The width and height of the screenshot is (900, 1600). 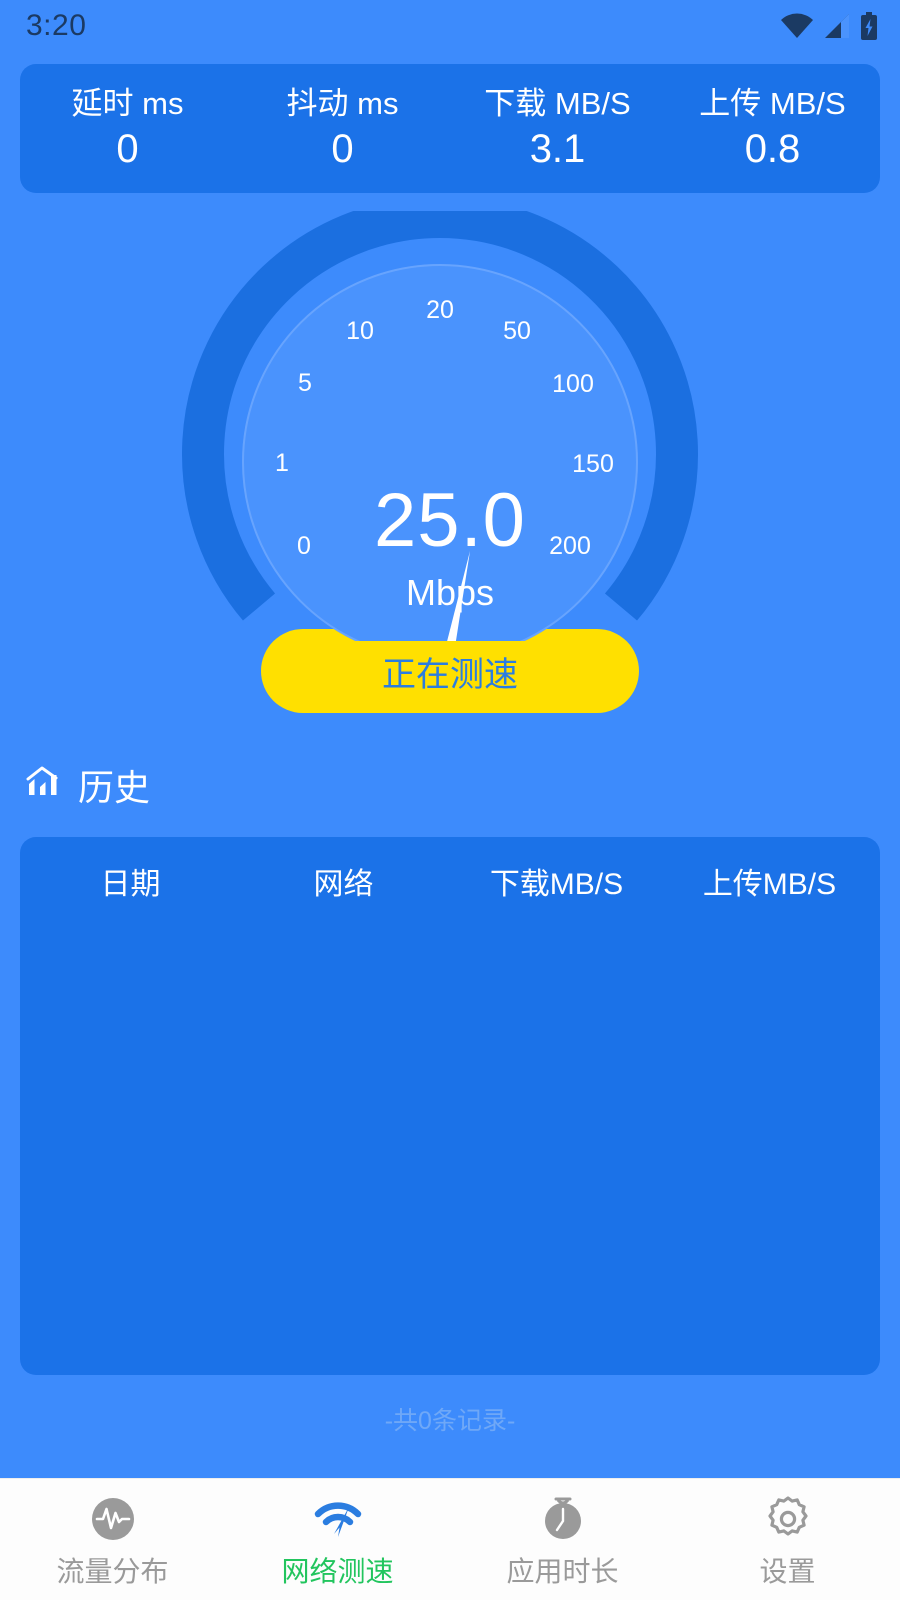 What do you see at coordinates (112, 1571) in the screenshot?
I see `nav-label: 流量分布` at bounding box center [112, 1571].